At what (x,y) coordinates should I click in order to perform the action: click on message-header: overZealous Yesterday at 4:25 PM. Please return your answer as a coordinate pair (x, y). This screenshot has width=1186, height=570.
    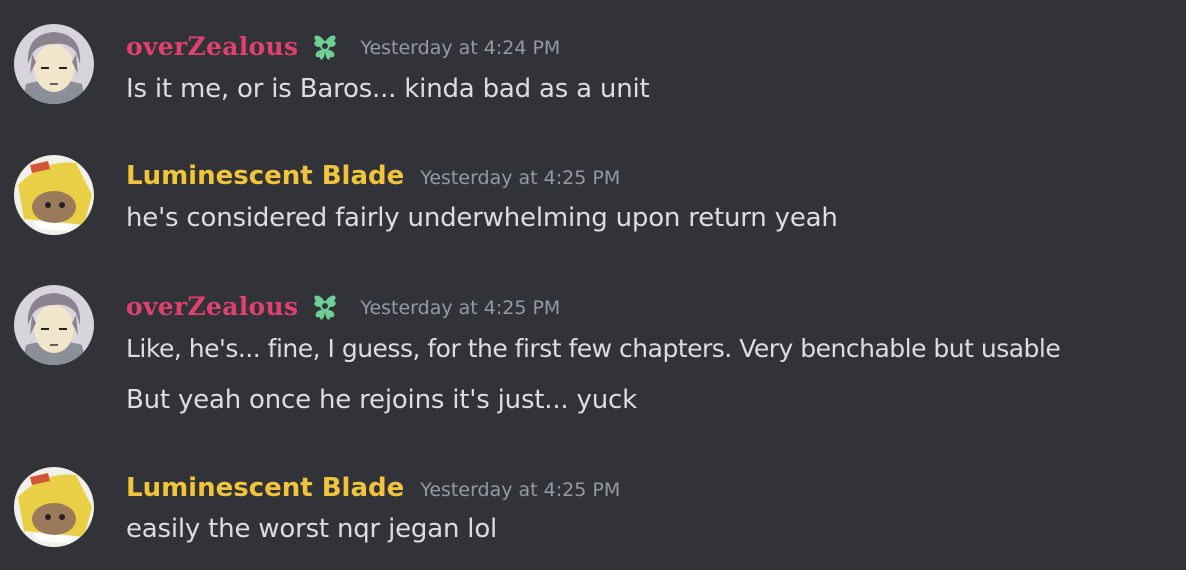
    Looking at the image, I should click on (343, 306).